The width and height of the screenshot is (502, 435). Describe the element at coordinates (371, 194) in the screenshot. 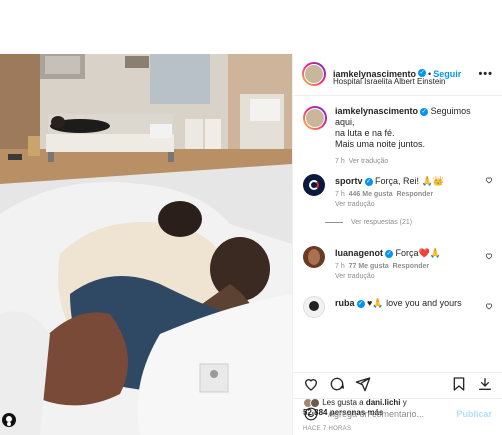

I see `comment-likes: 446 Me gusta` at that location.